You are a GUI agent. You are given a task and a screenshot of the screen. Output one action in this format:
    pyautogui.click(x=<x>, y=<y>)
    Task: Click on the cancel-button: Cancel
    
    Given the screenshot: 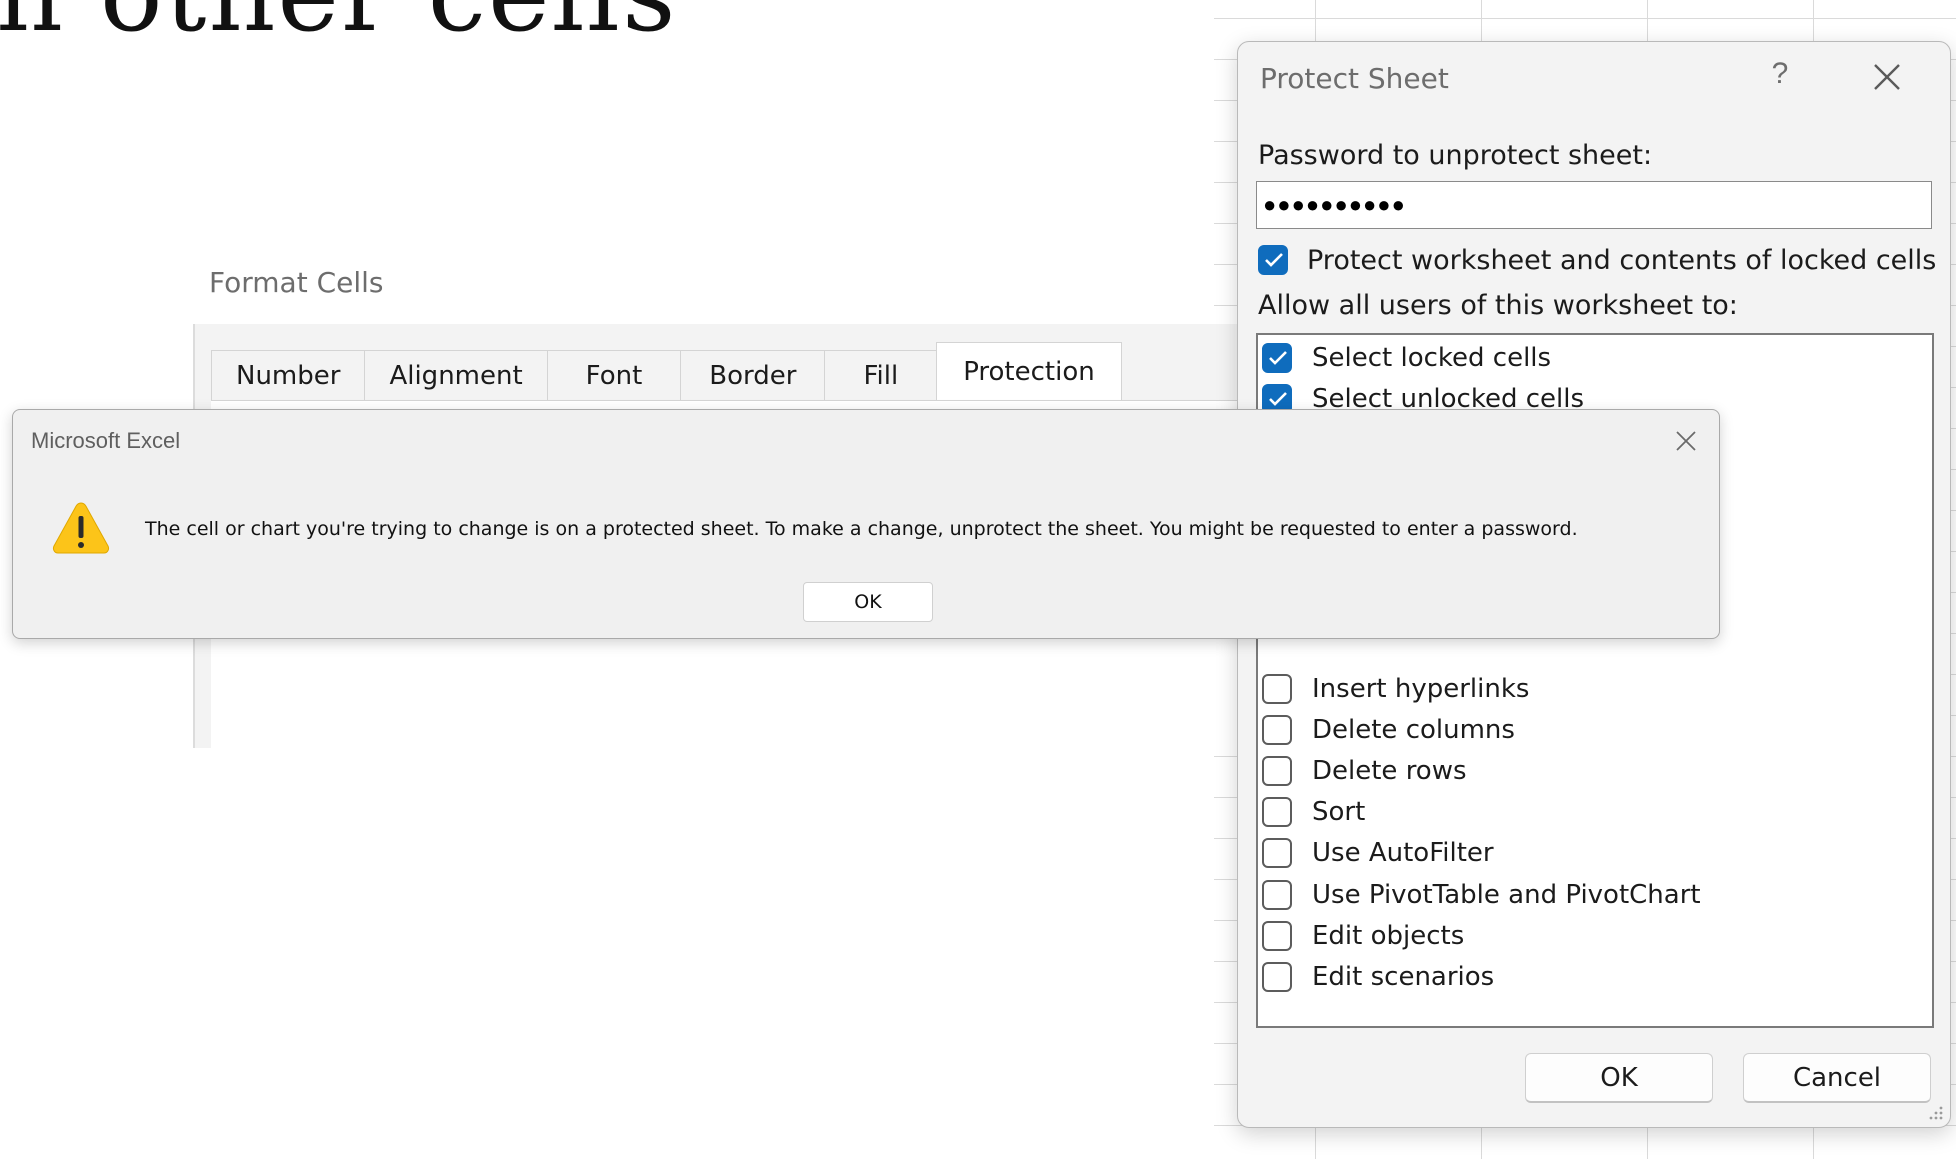 What is the action you would take?
    pyautogui.click(x=1837, y=1078)
    